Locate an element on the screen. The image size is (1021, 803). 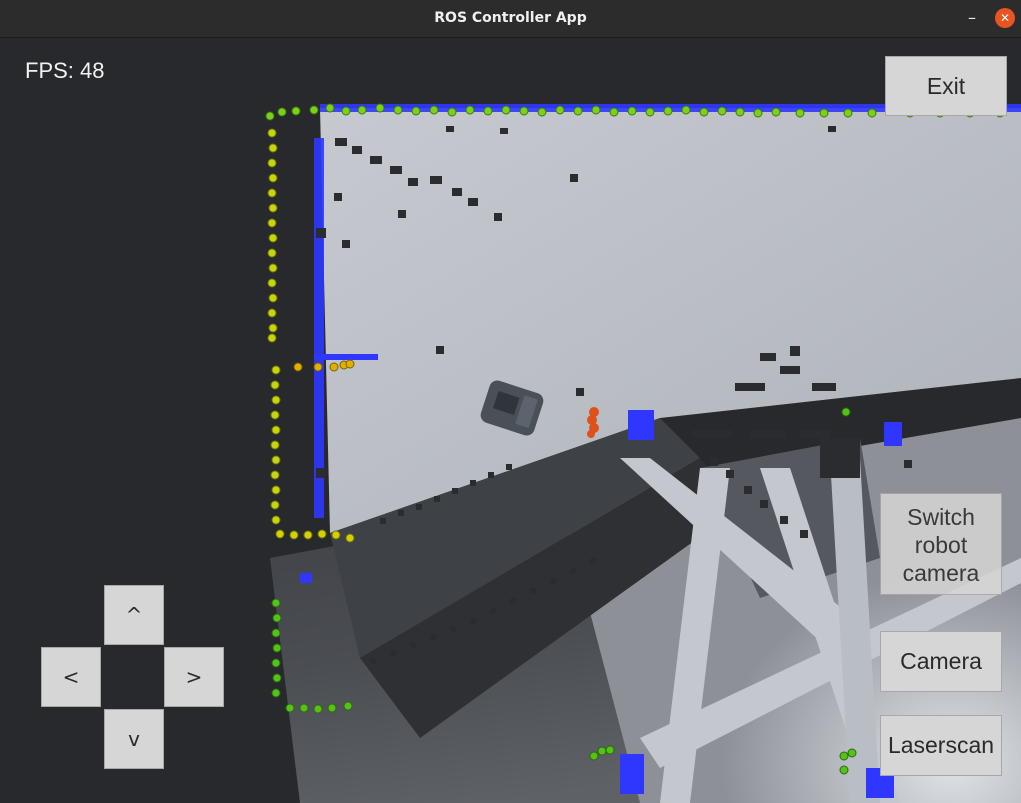
laserscan-button: Laserscan is located at coordinates (941, 745).